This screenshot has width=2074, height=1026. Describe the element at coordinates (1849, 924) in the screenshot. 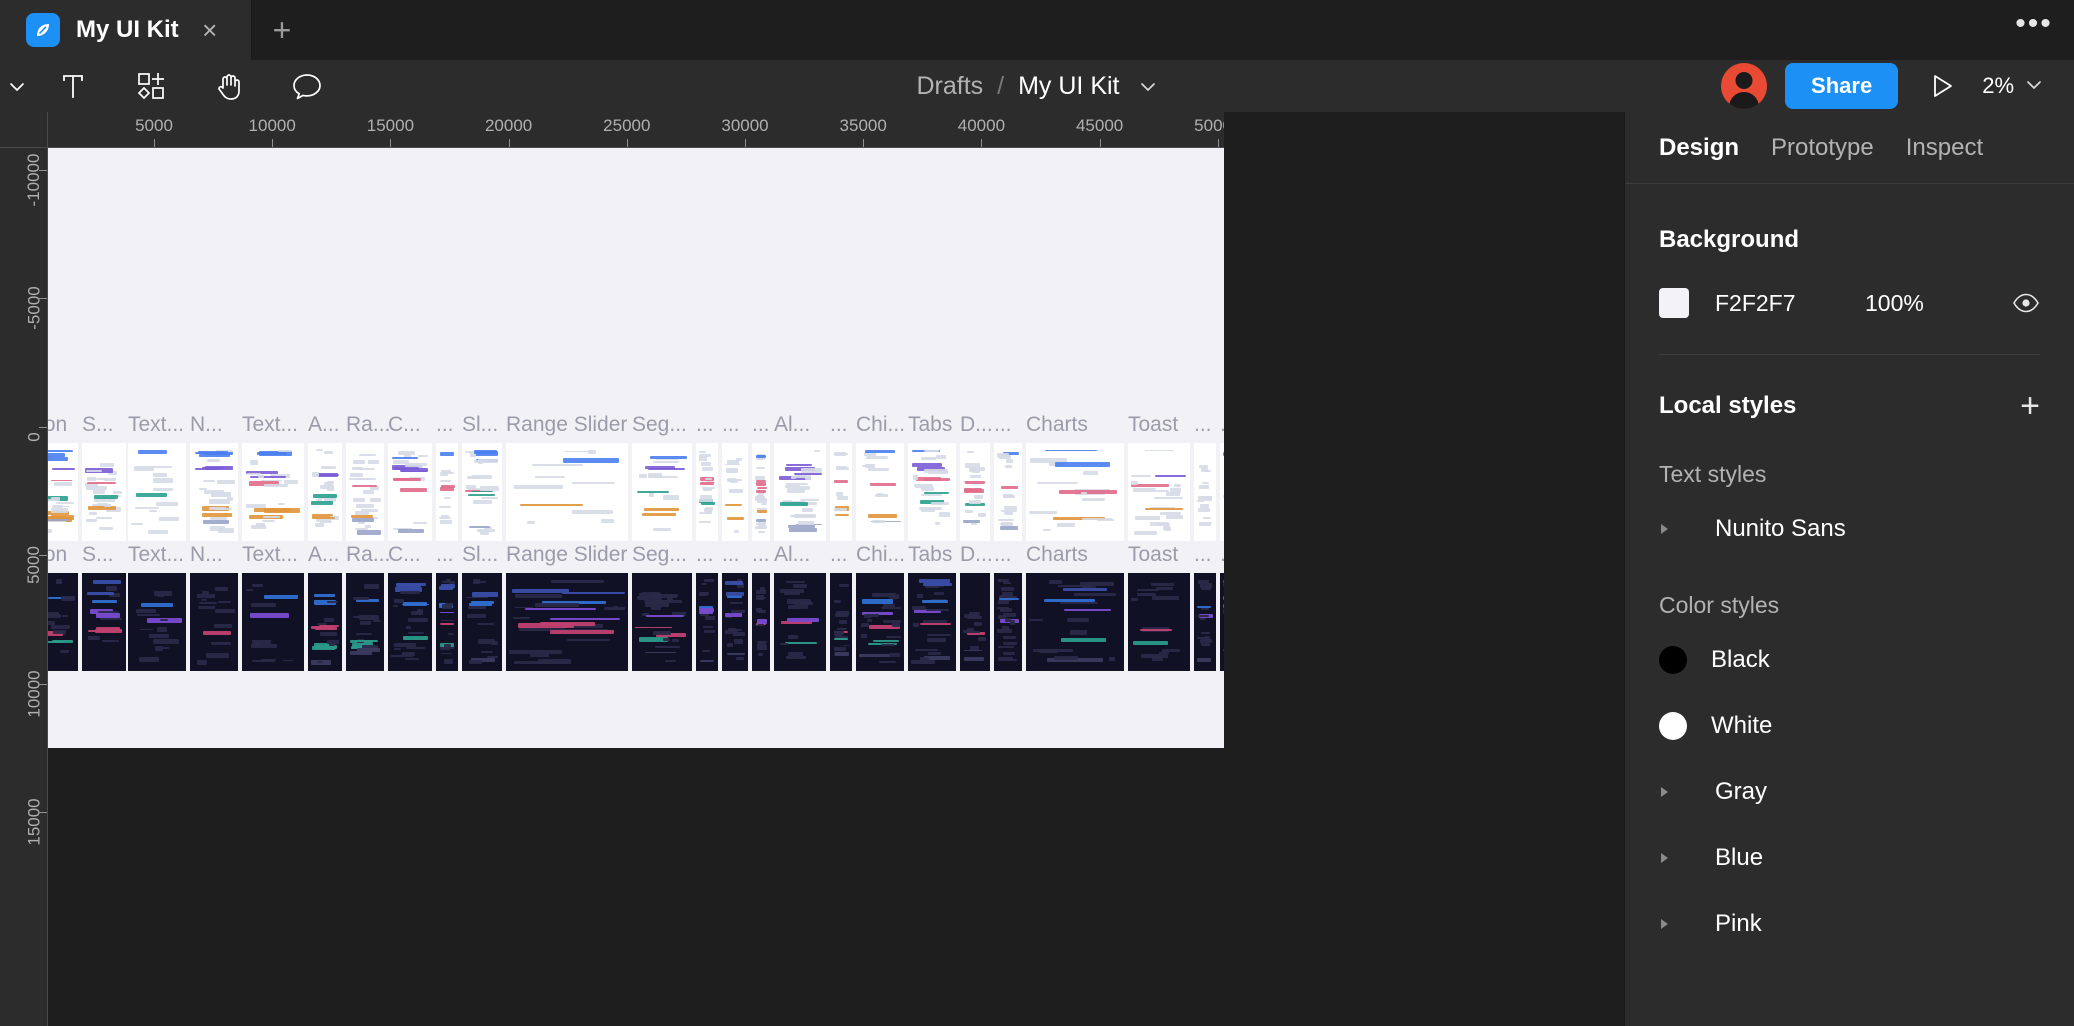

I see `style-item-pink: Pink` at that location.